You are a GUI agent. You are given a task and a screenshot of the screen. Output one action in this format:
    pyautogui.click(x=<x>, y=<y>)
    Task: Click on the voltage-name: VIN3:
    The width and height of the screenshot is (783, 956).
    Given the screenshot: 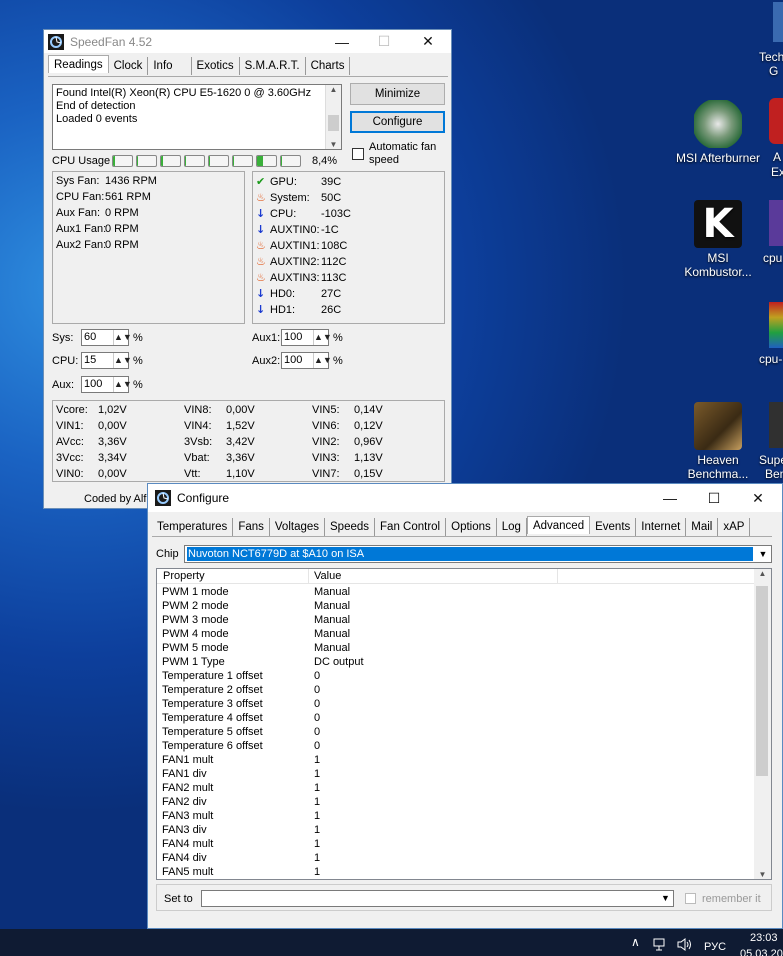 What is the action you would take?
    pyautogui.click(x=326, y=458)
    